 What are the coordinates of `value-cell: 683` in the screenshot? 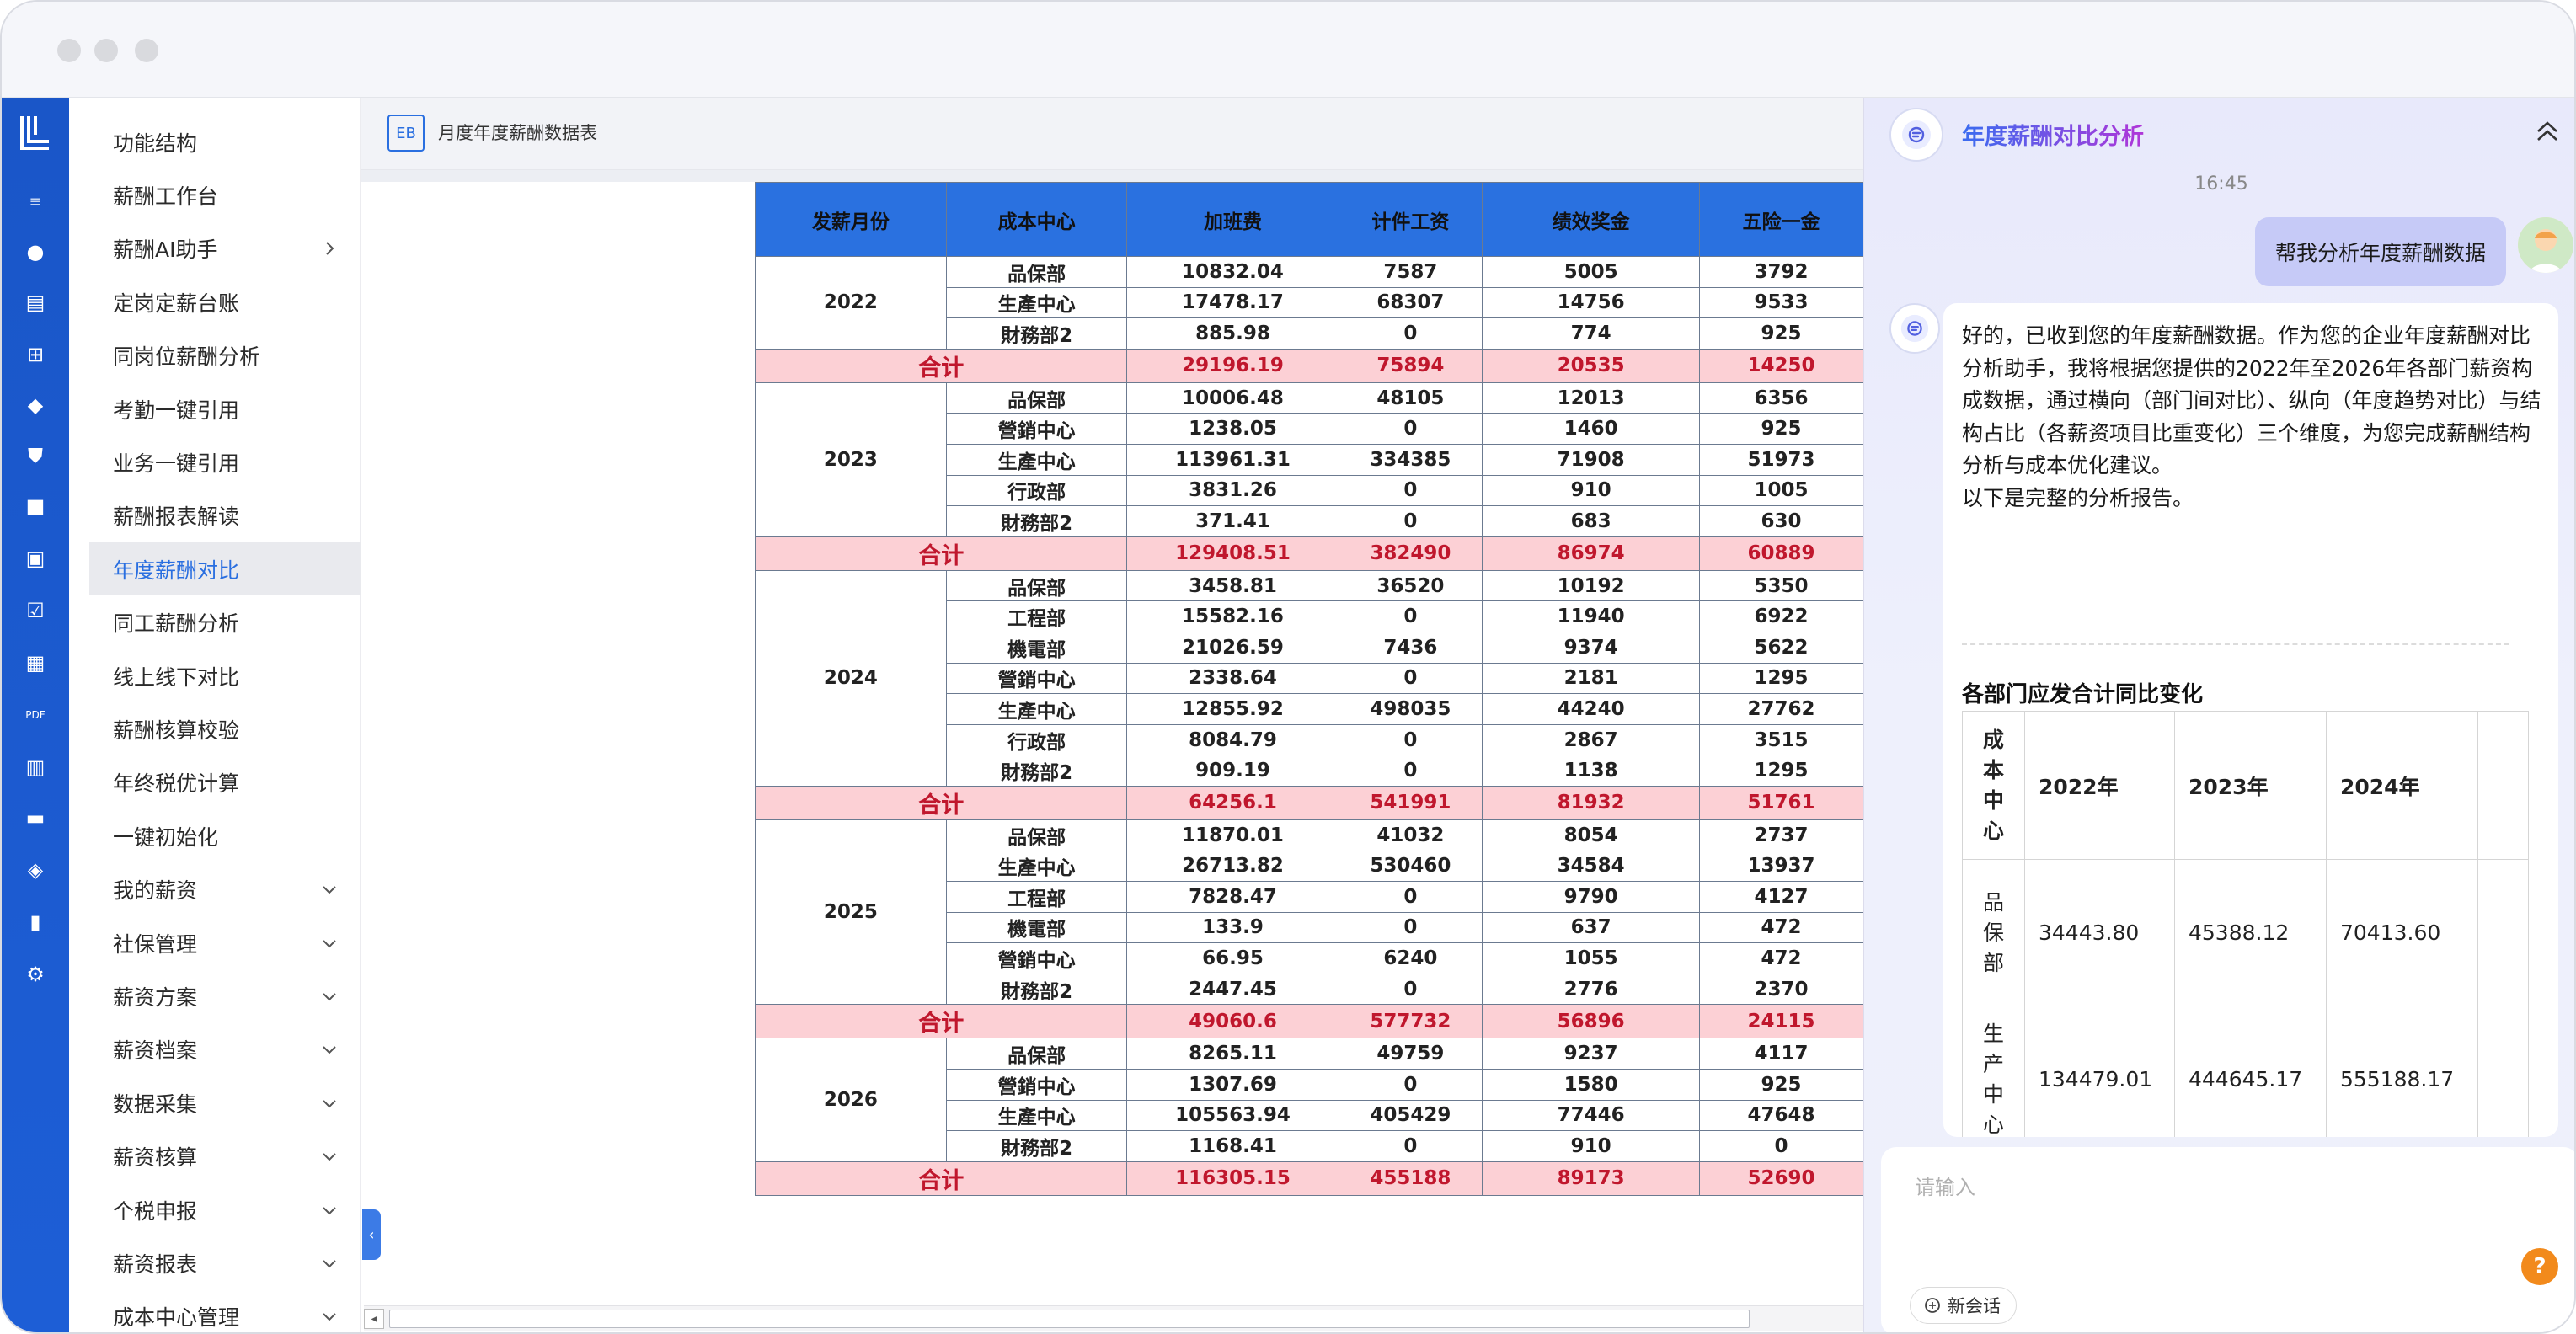 It's located at (1591, 521).